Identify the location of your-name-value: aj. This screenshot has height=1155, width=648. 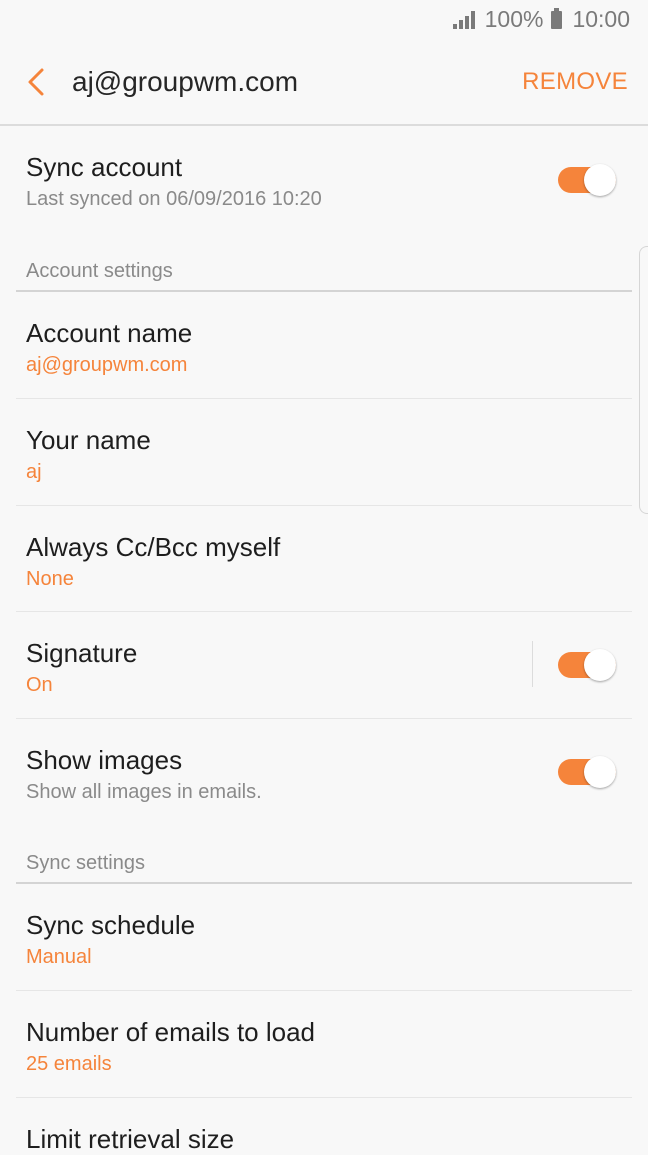
(34, 472).